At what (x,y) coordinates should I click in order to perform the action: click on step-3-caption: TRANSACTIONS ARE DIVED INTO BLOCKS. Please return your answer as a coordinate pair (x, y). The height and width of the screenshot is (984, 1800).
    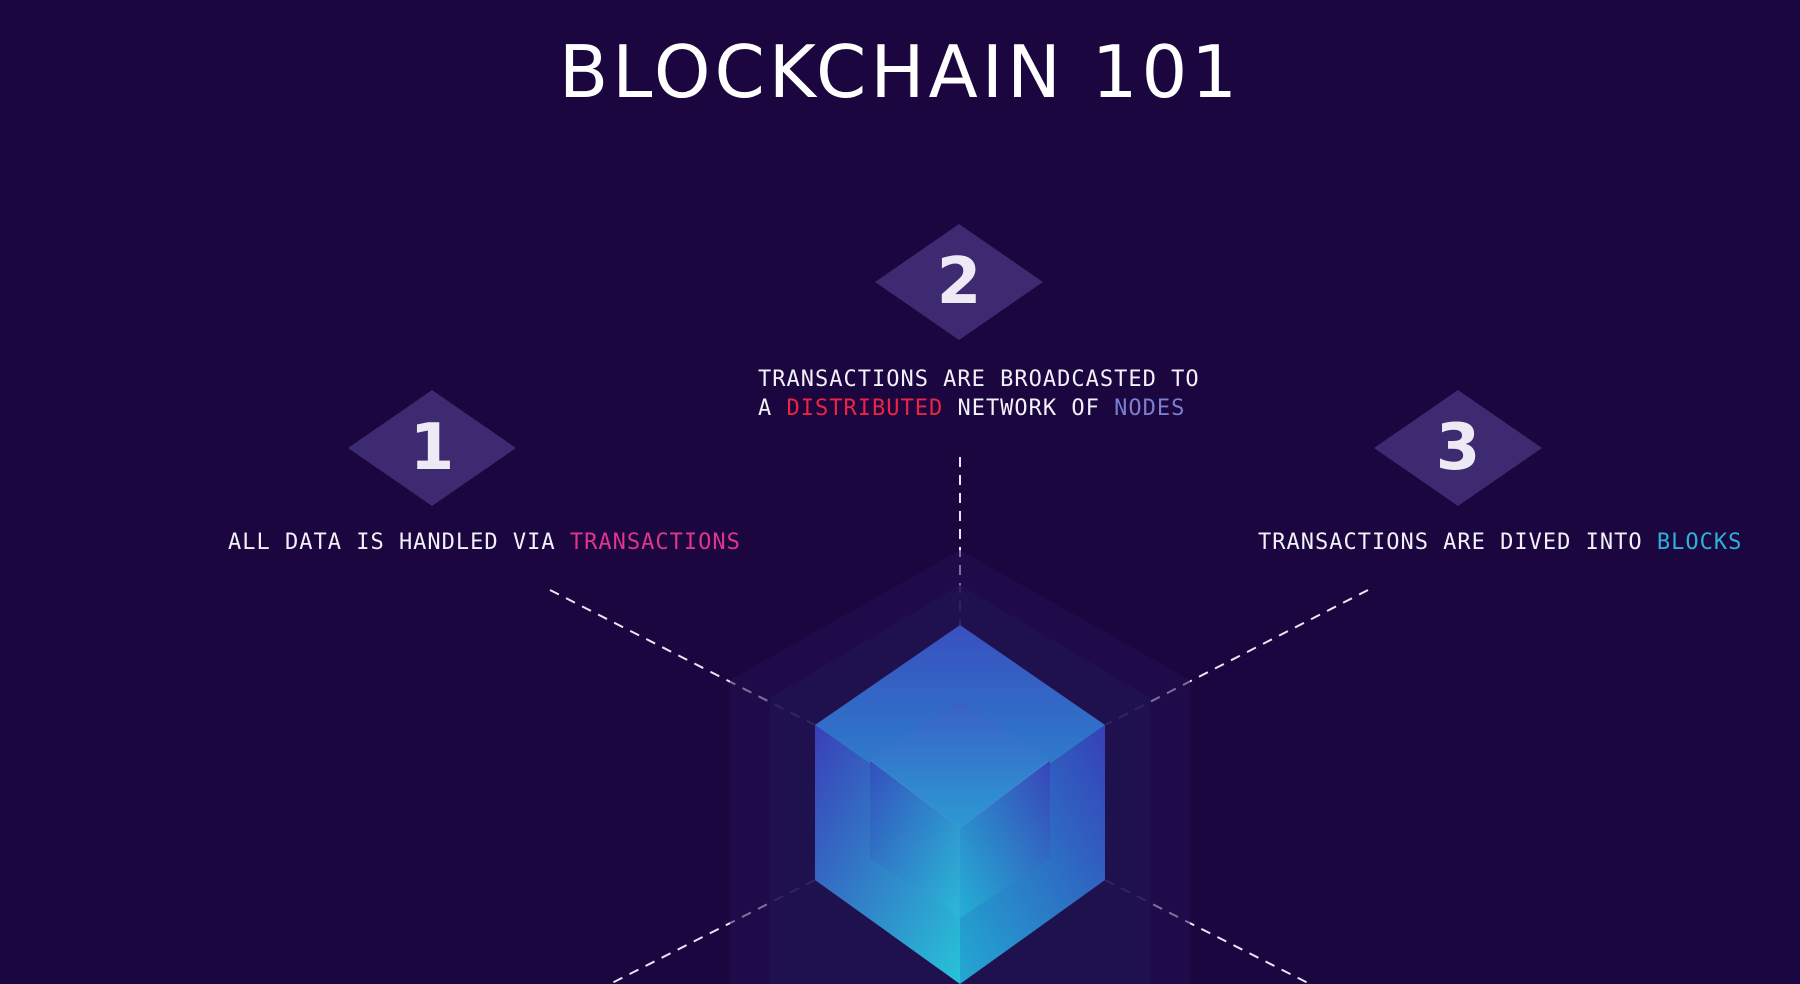
    Looking at the image, I should click on (1500, 542).